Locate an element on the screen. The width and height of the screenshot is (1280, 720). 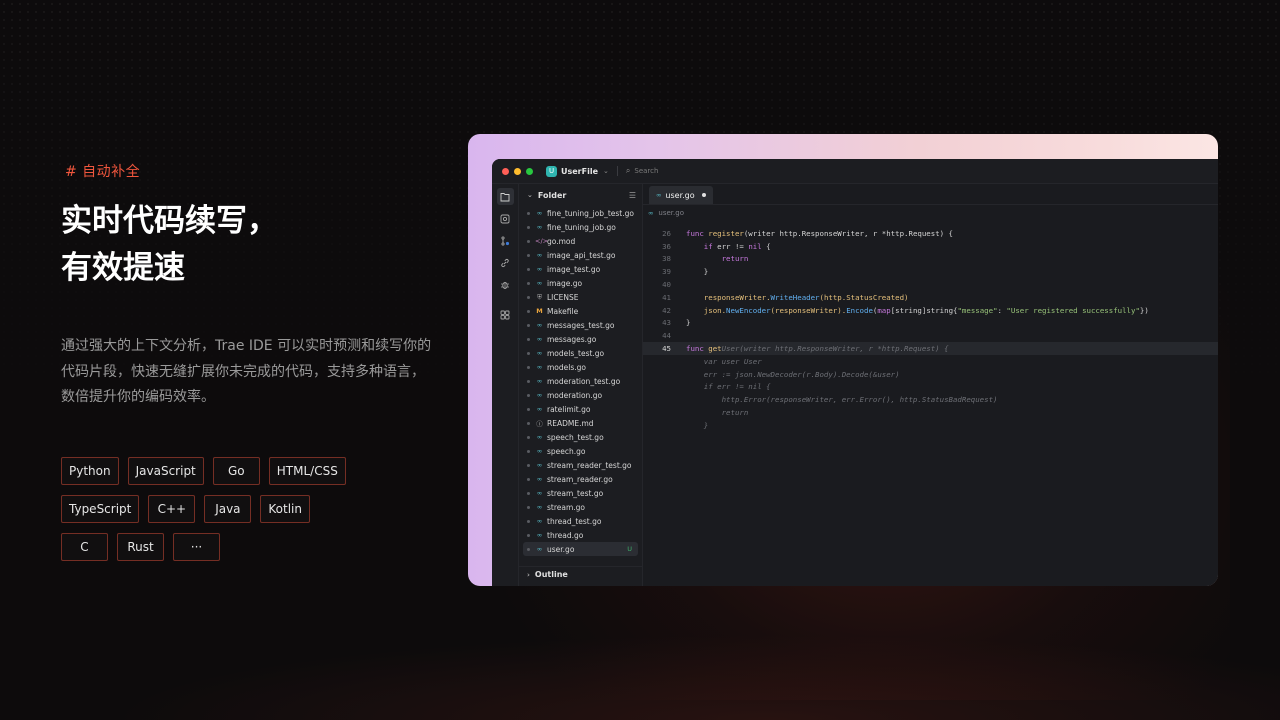
file-name: models.go is located at coordinates (566, 367).